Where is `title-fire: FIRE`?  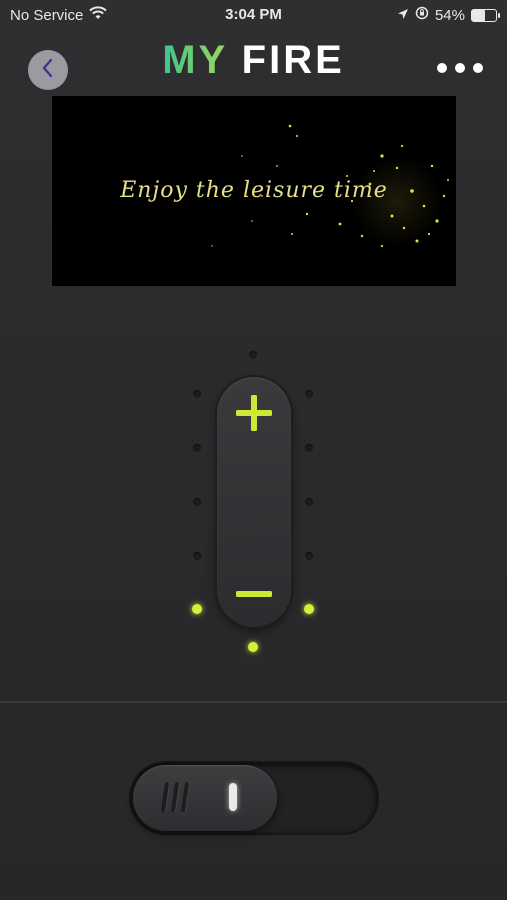
title-fire: FIRE is located at coordinates (293, 60).